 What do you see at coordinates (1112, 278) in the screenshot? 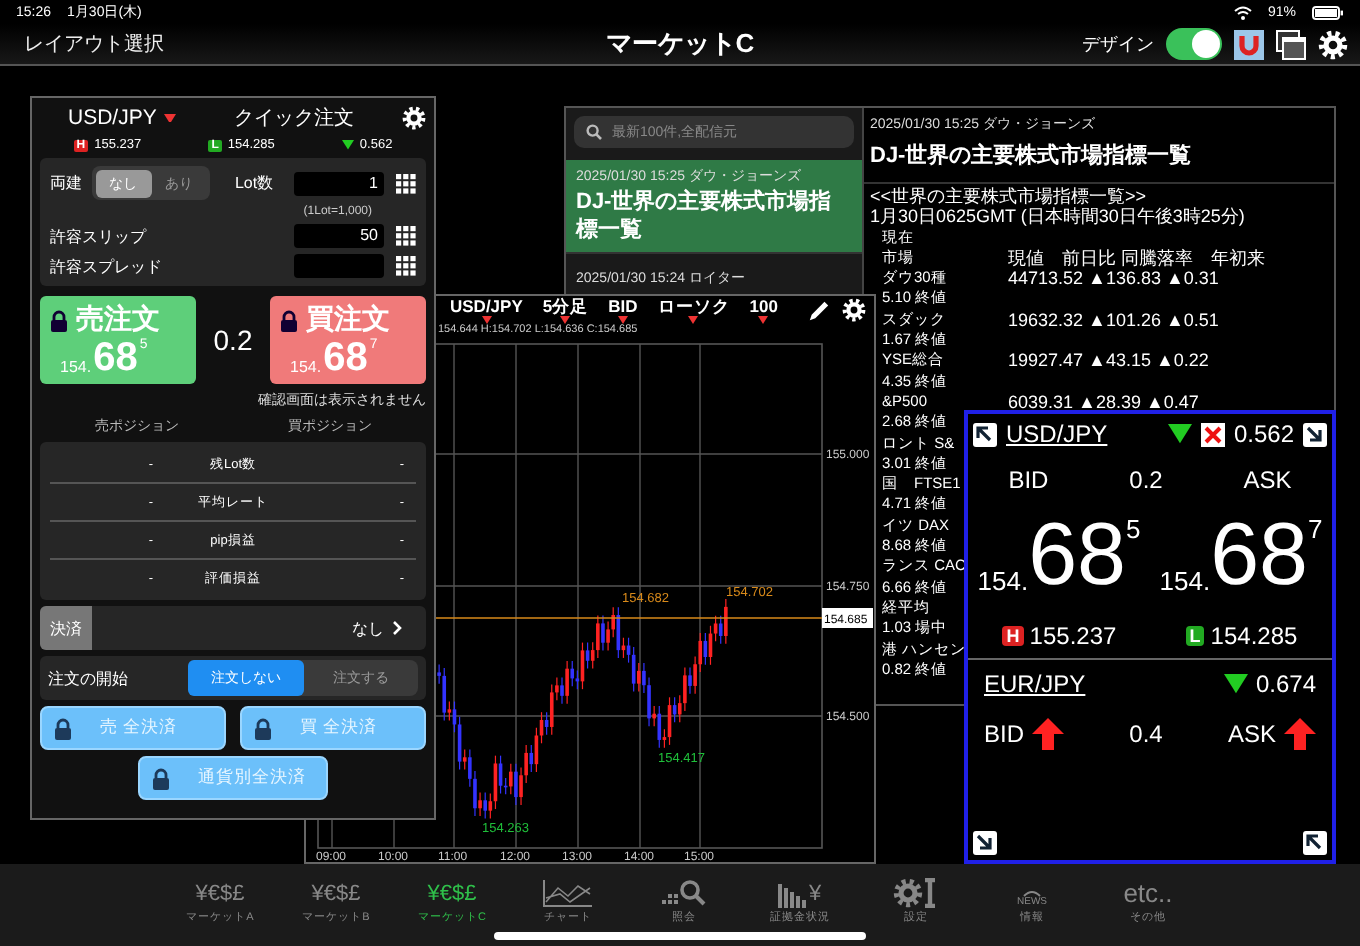
I see `article-text: 44713.52 ▲136.83 ▲0.31` at bounding box center [1112, 278].